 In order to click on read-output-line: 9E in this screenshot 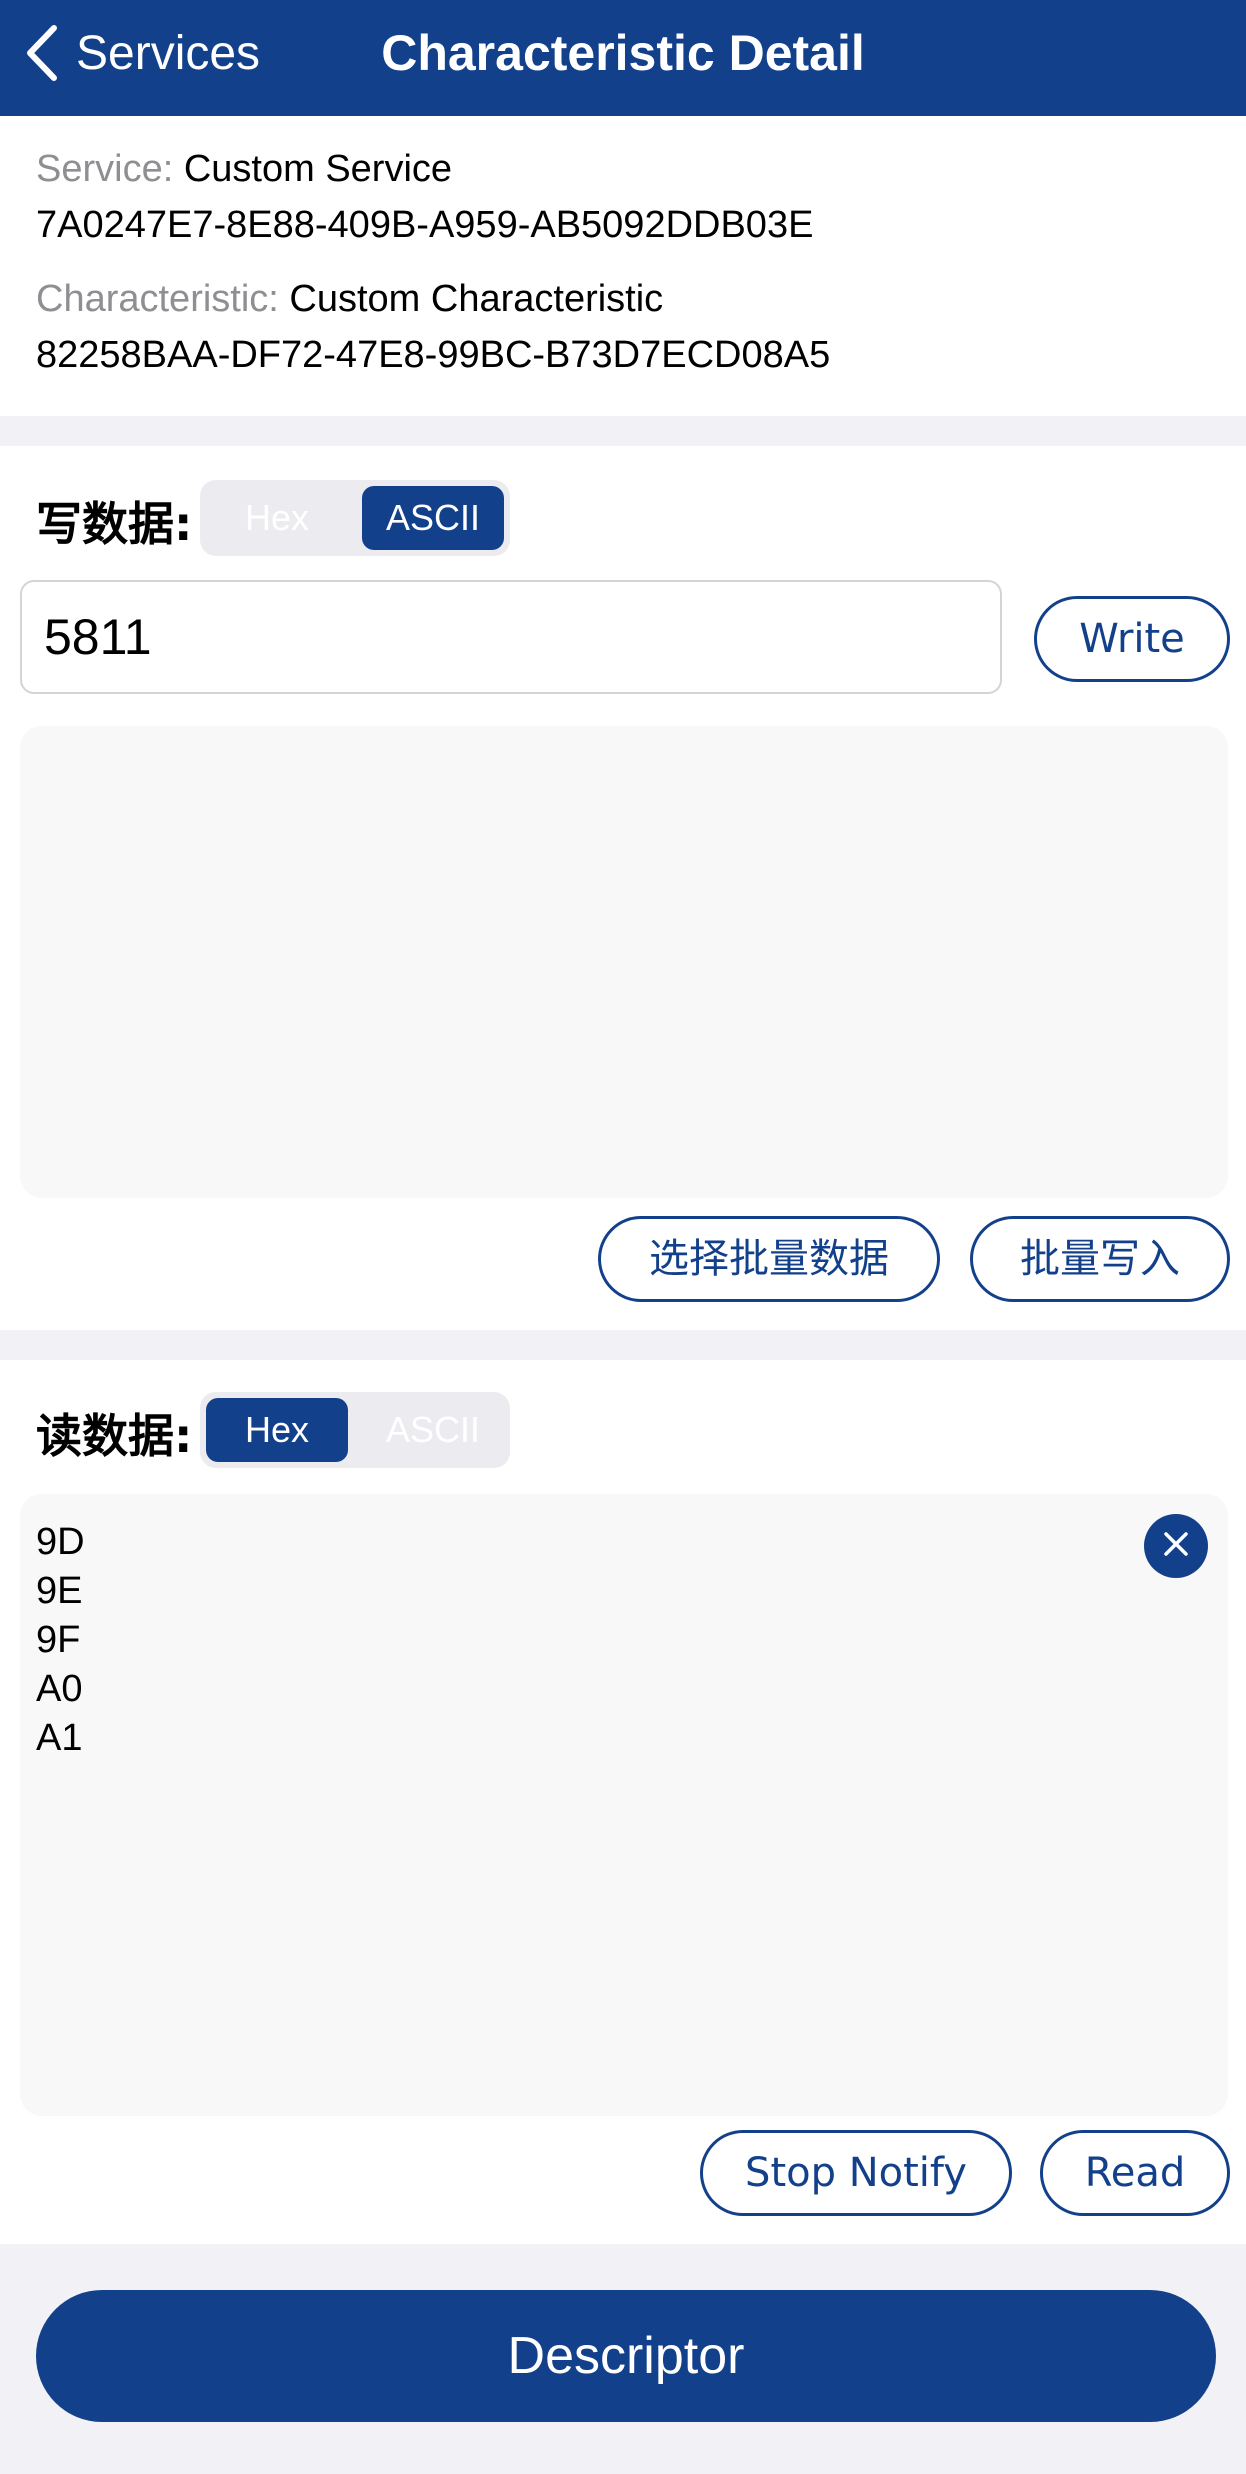, I will do `click(59, 1591)`.